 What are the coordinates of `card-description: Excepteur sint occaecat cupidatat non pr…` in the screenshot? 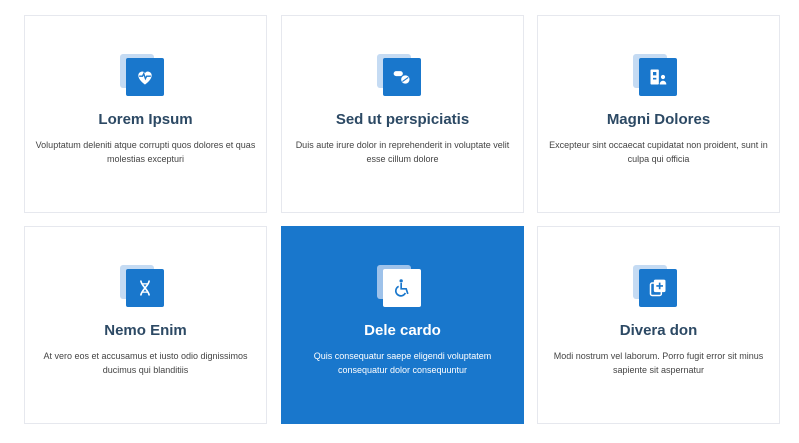 It's located at (658, 152).